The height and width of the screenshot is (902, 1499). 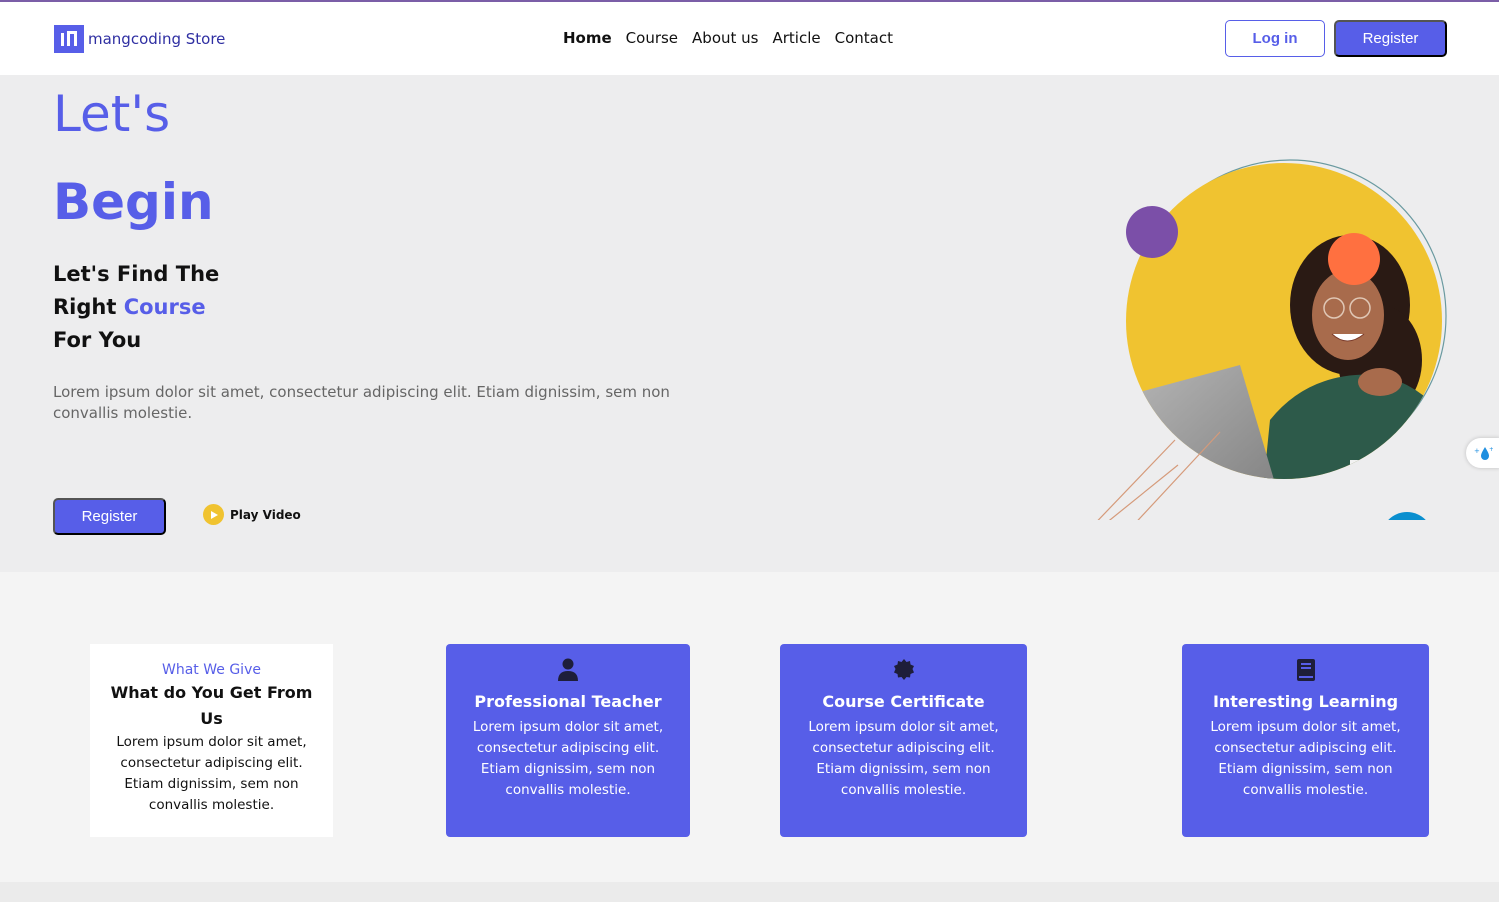 I want to click on hero-subtitle-accent: Course, so click(x=164, y=307).